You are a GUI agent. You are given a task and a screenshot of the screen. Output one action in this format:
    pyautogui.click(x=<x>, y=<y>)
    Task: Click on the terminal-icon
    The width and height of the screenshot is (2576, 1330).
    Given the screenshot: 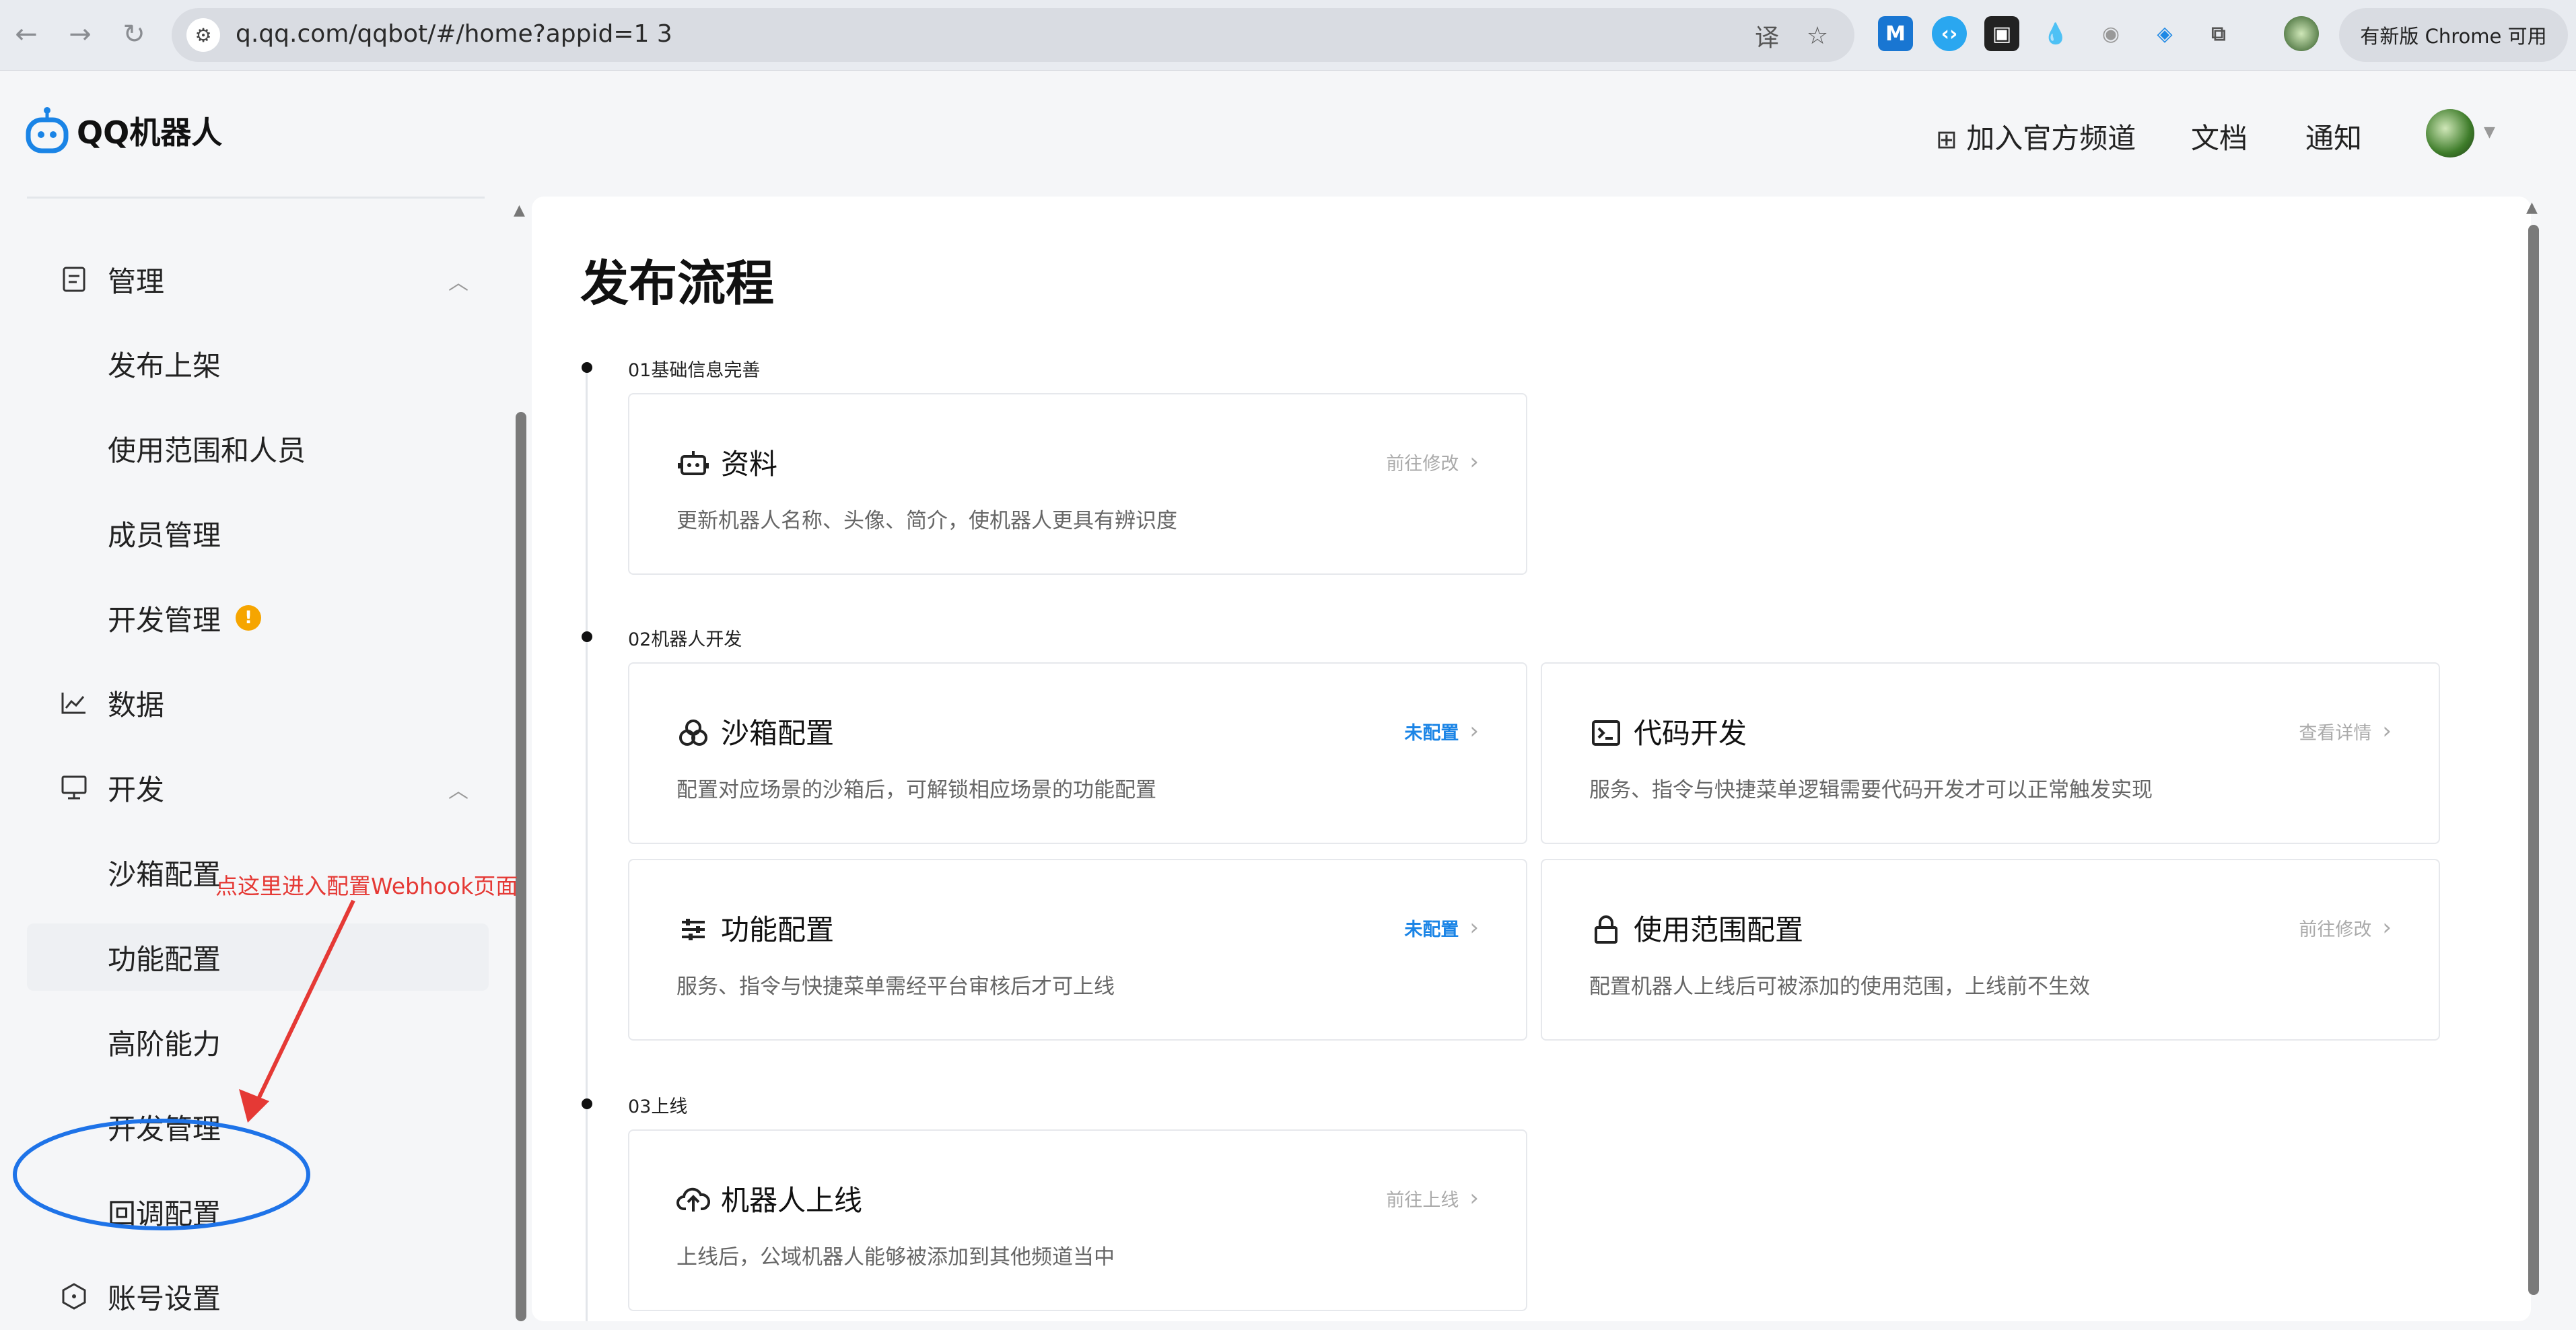 What is the action you would take?
    pyautogui.click(x=1606, y=733)
    